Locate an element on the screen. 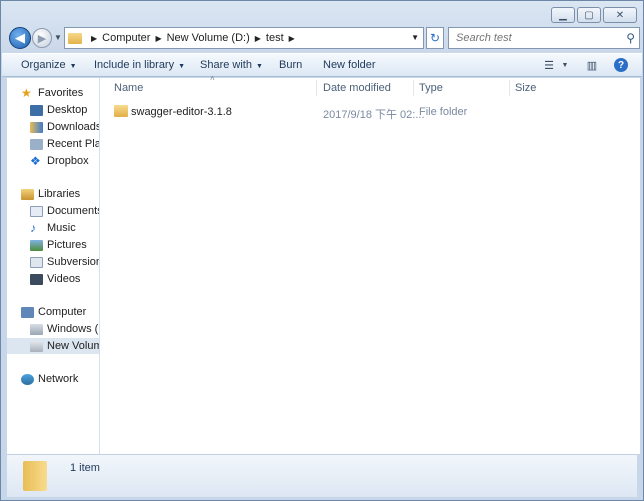 The width and height of the screenshot is (644, 501). dropbox-icon: ❖ is located at coordinates (35, 160).